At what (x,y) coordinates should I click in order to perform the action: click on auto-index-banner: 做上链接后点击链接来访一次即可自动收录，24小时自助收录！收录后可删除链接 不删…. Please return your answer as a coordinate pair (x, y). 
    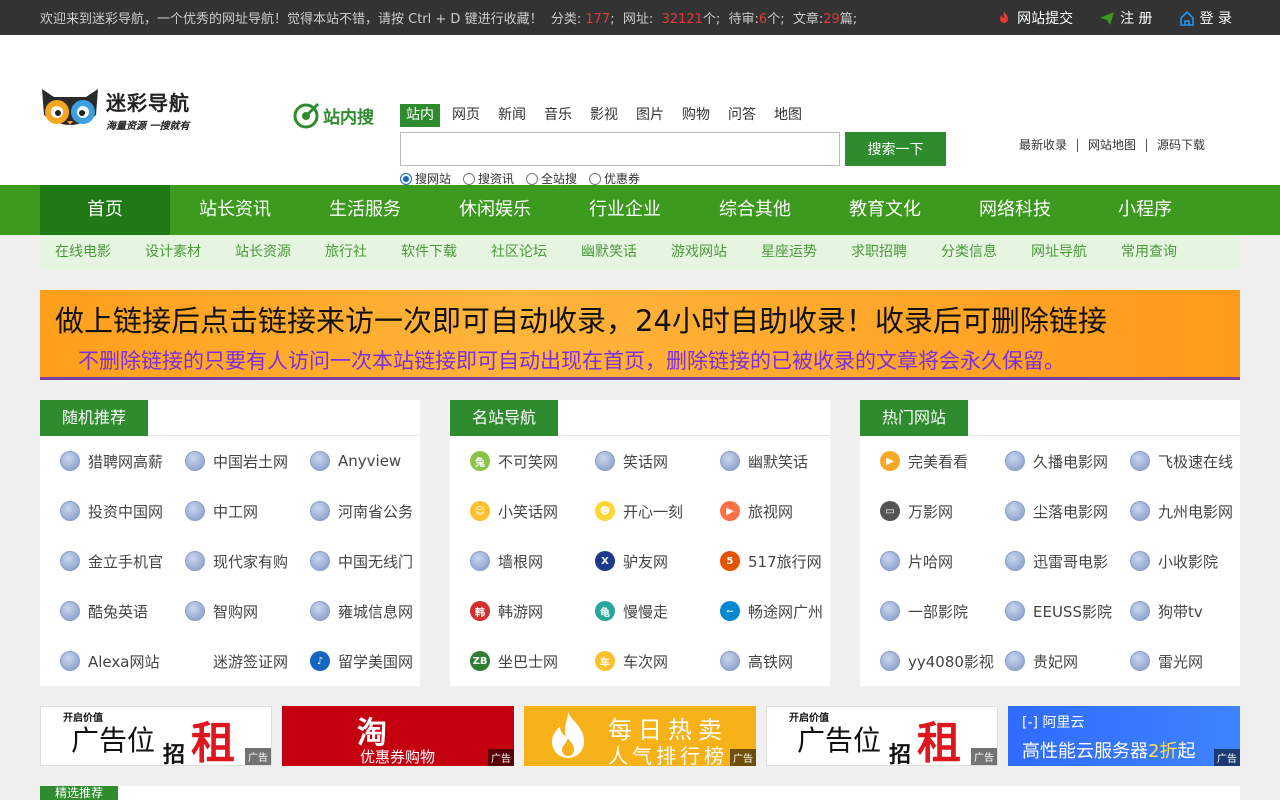
    Looking at the image, I should click on (640, 335).